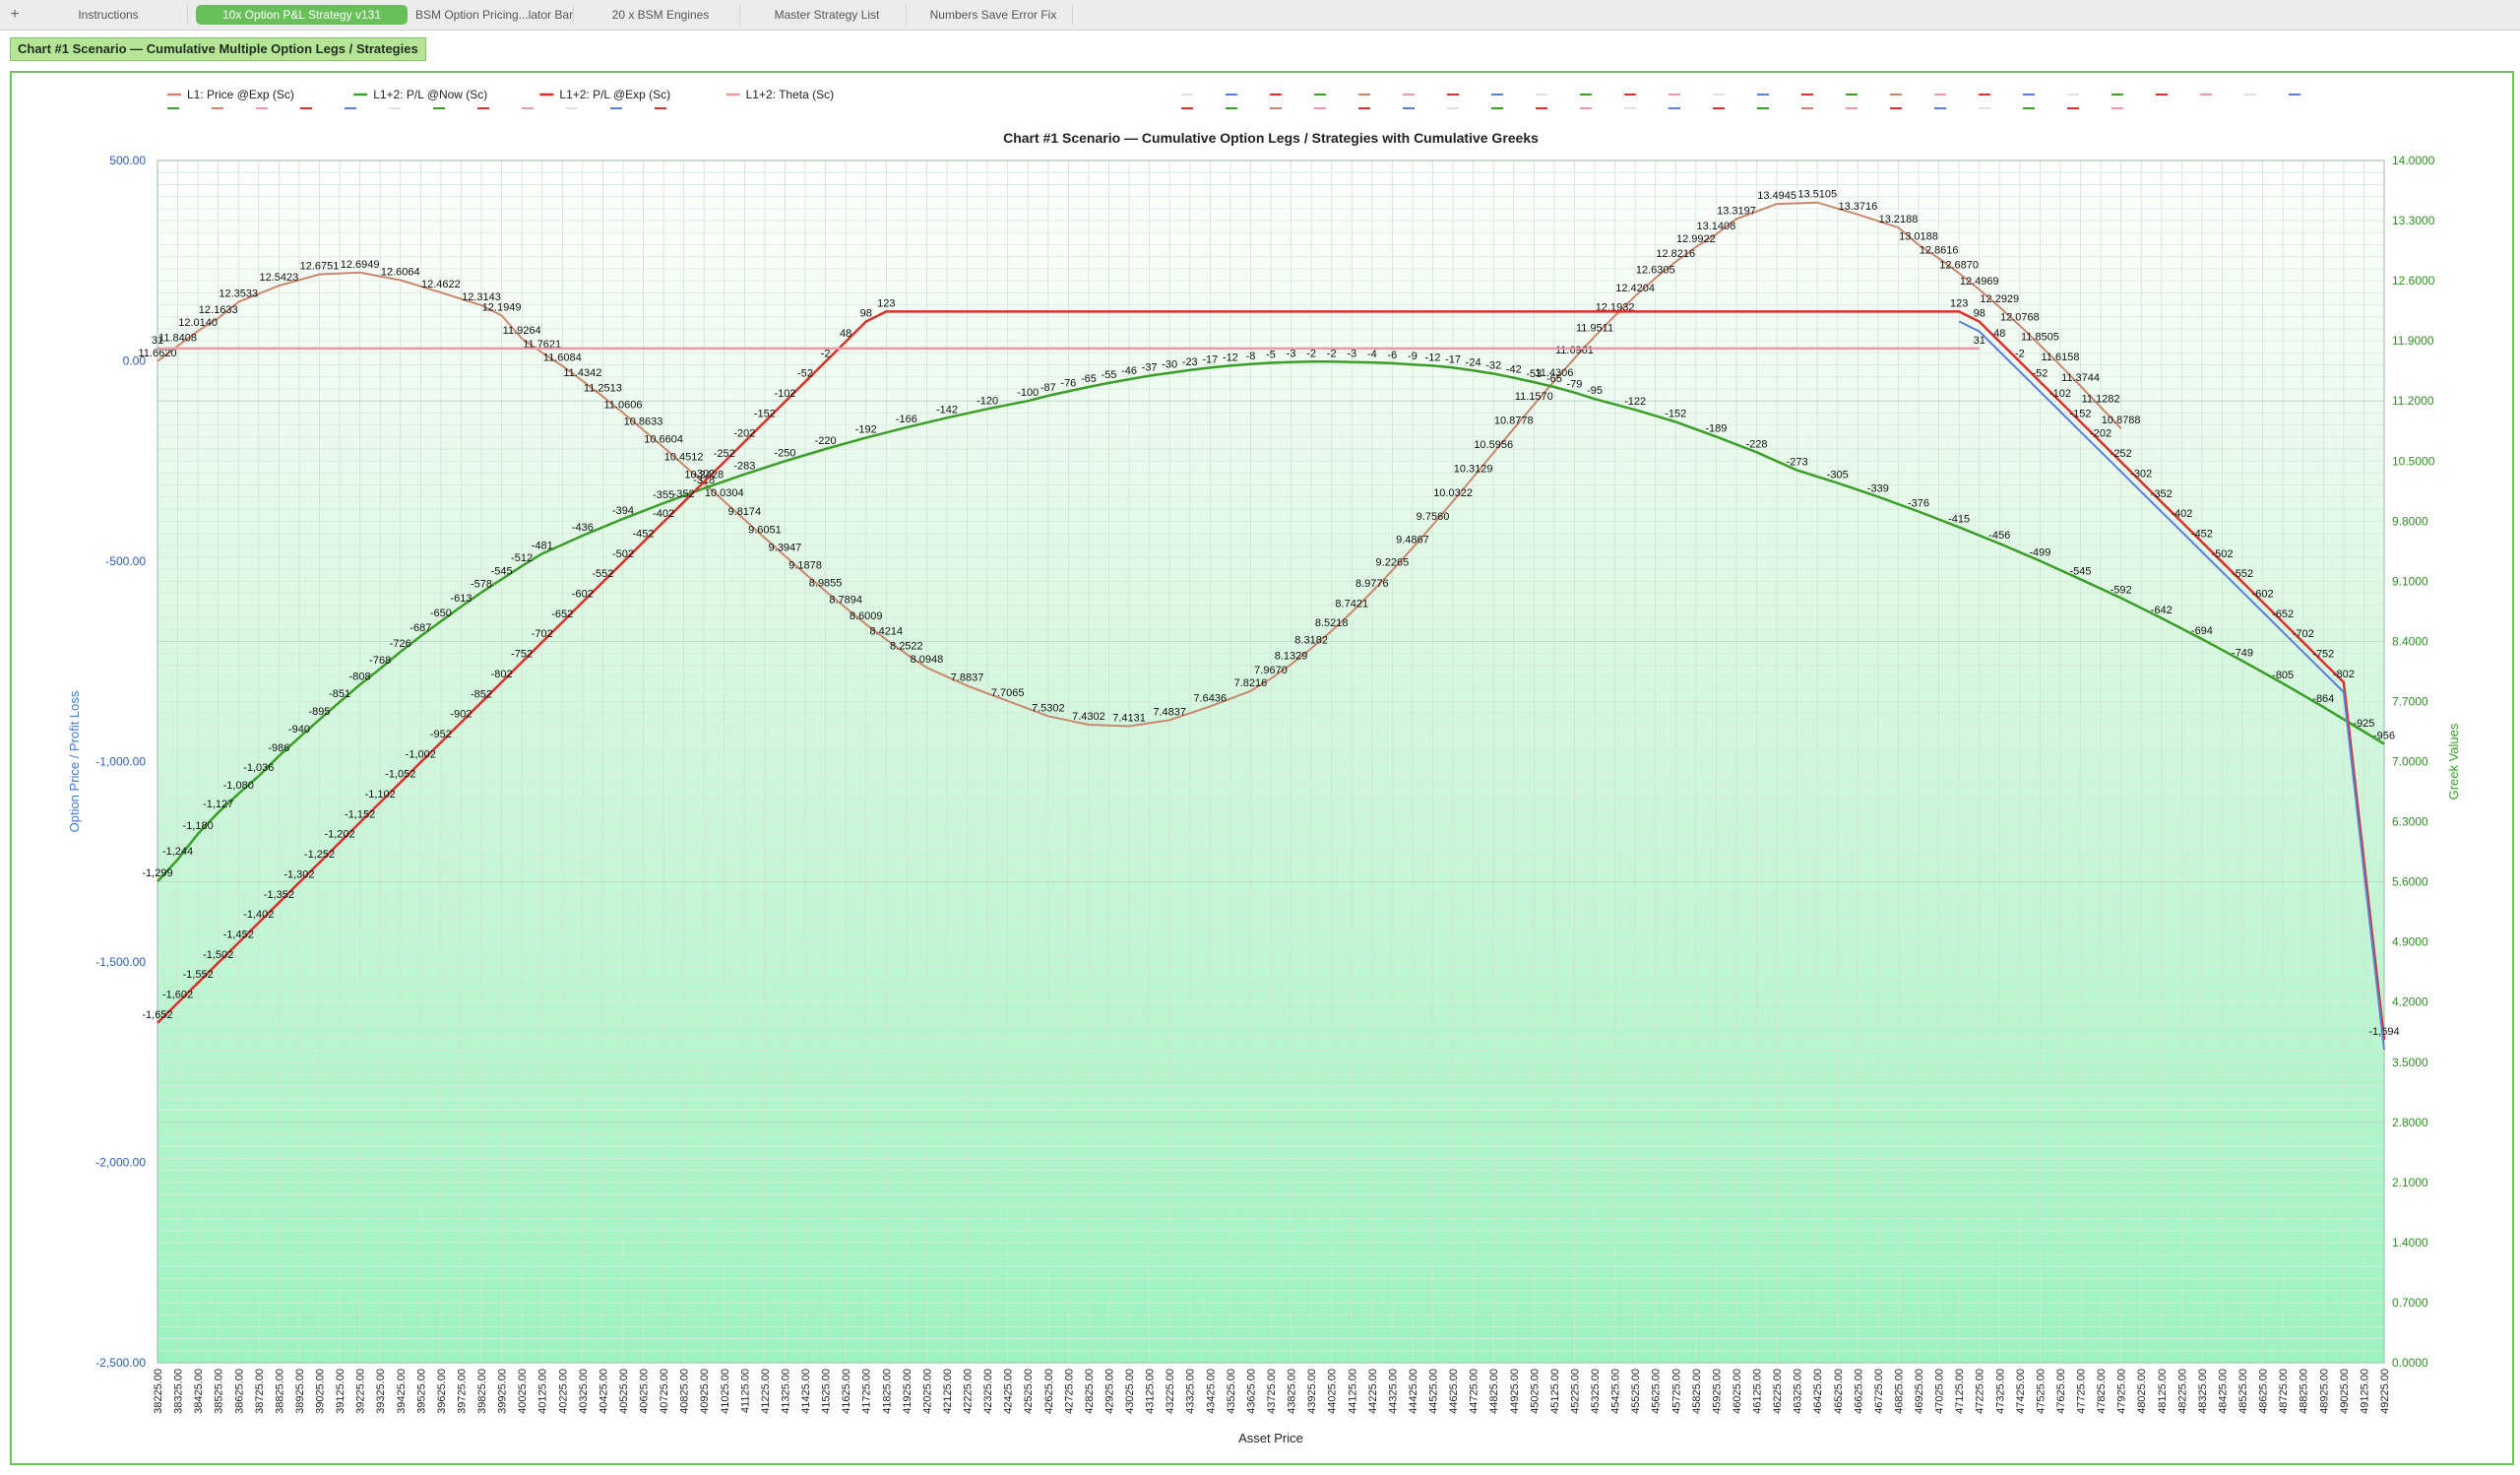 Image resolution: width=2520 pixels, height=1475 pixels. Describe the element at coordinates (2410, 1062) in the screenshot. I see `y2-tick-label: 3.5000` at that location.